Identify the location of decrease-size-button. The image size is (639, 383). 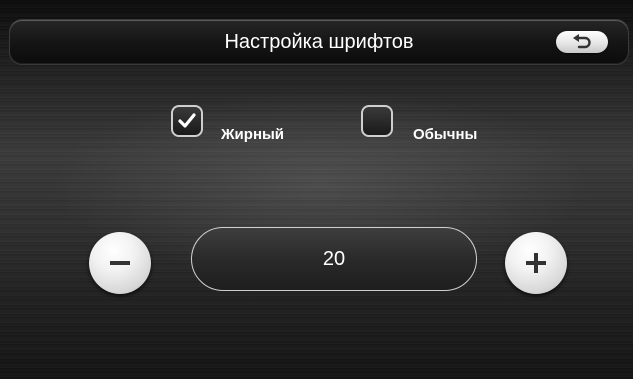
(120, 263).